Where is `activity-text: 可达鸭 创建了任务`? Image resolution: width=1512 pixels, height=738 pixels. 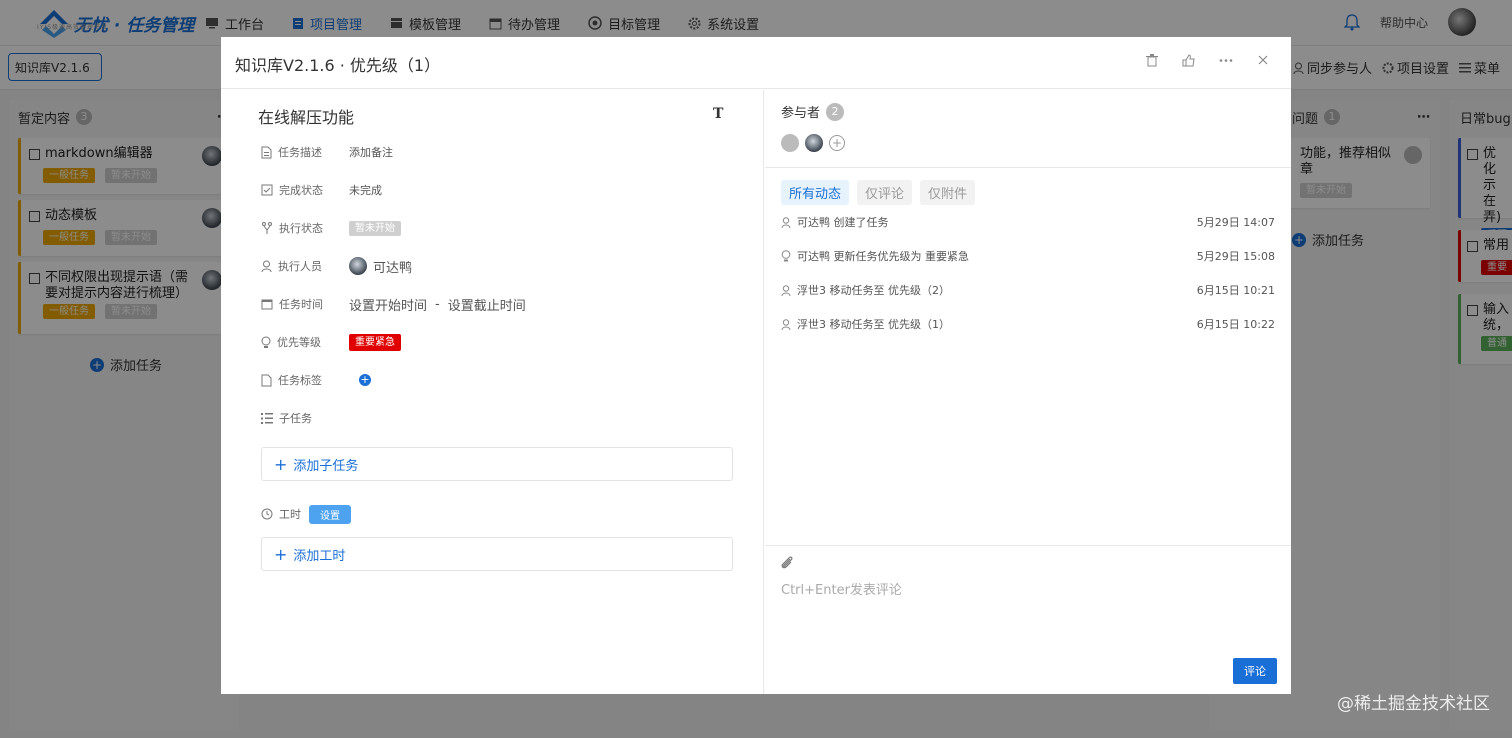 activity-text: 可达鸭 创建了任务 is located at coordinates (843, 222).